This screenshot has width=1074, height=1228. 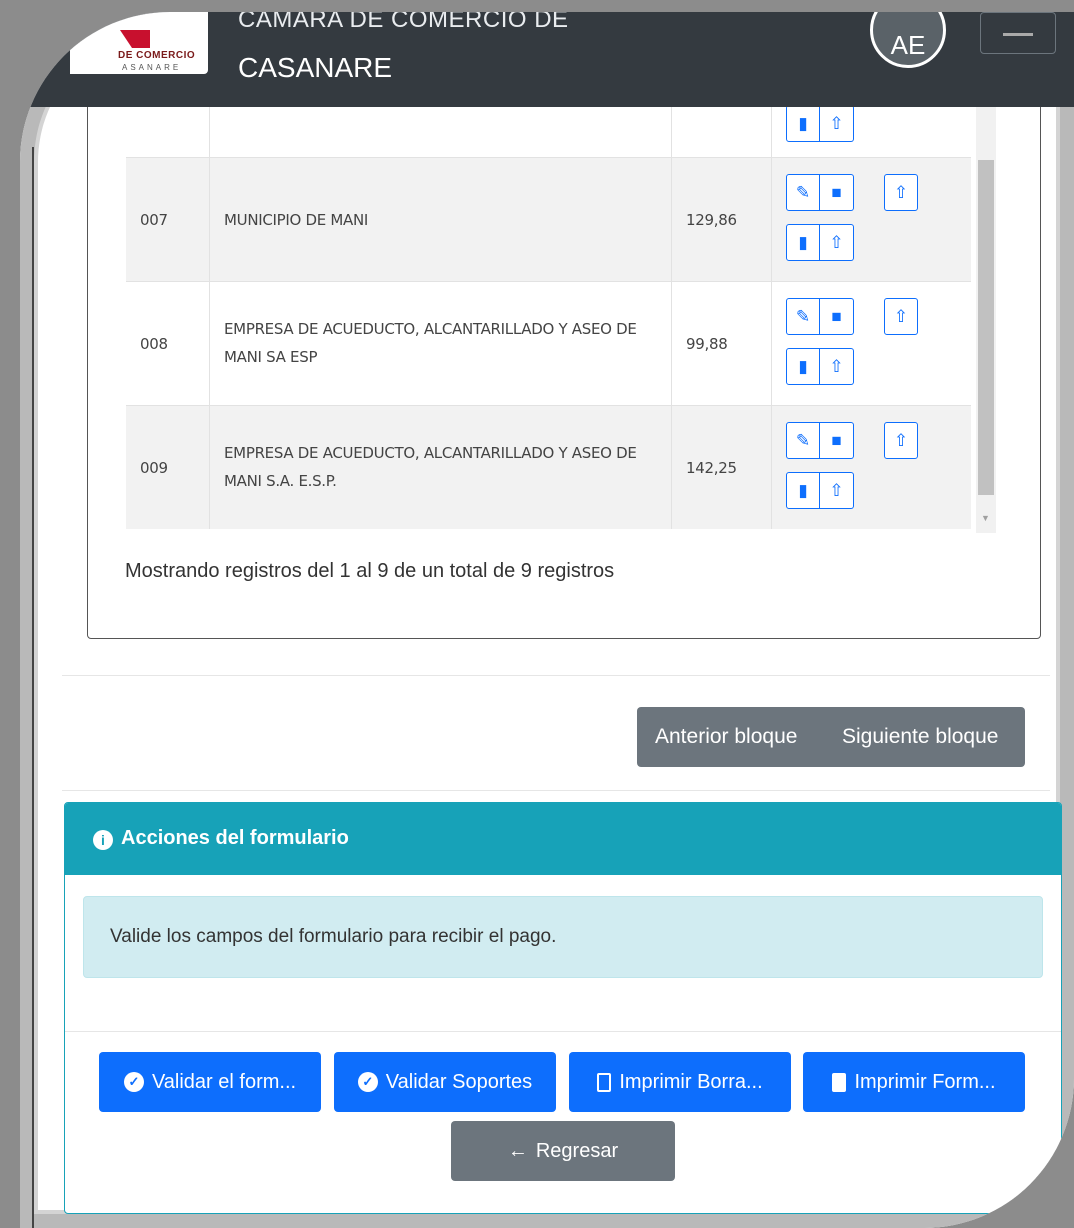 I want to click on back-button: ← Regresar, so click(x=563, y=1151).